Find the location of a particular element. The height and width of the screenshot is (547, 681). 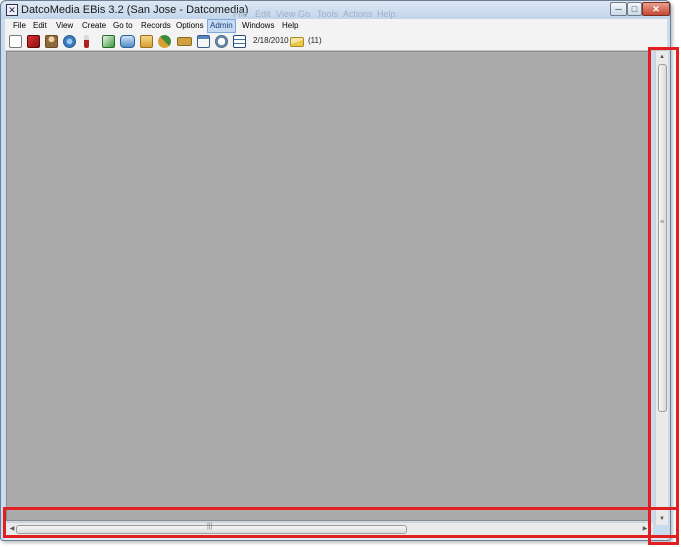

toolbar-date: 2/18/2010 is located at coordinates (271, 40).